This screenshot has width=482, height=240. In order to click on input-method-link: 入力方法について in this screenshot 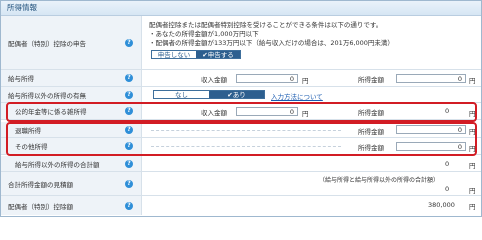, I will do `click(297, 96)`.